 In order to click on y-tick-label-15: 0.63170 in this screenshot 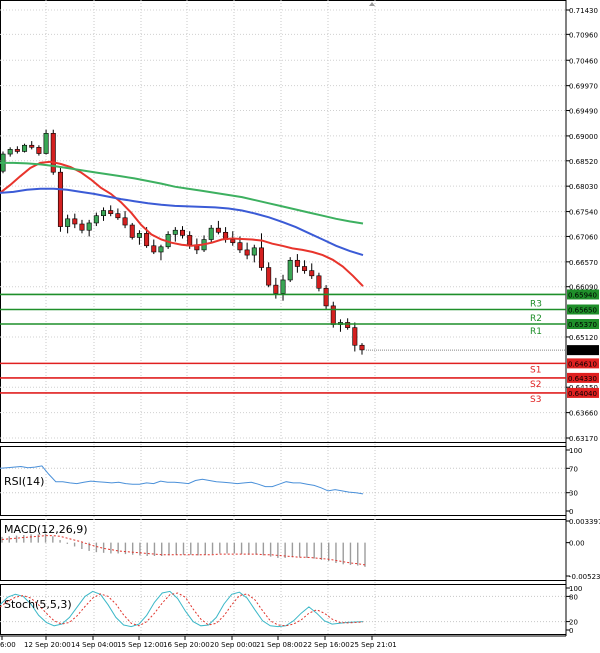, I will do `click(583, 439)`.